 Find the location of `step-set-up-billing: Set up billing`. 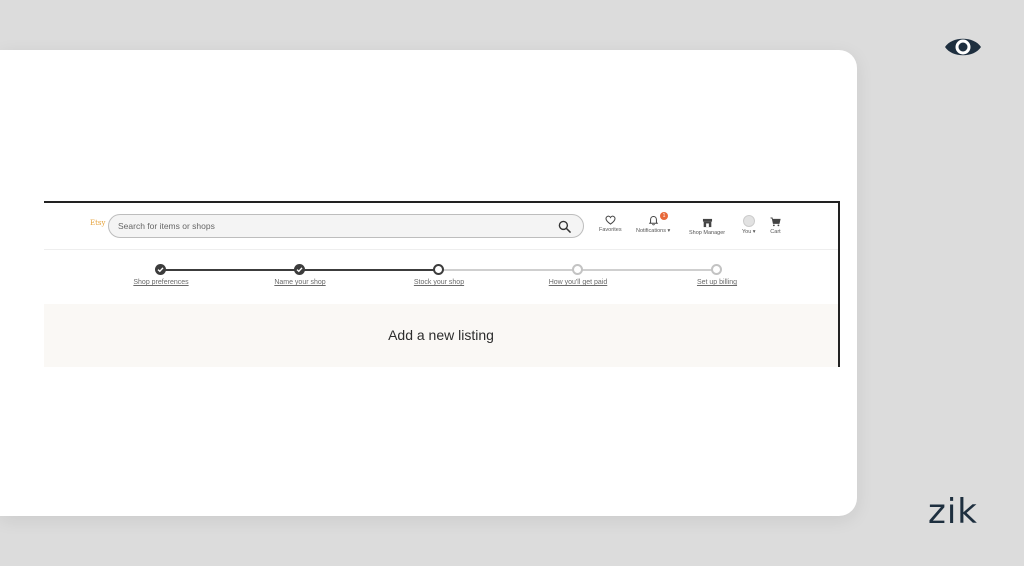

step-set-up-billing: Set up billing is located at coordinates (717, 282).